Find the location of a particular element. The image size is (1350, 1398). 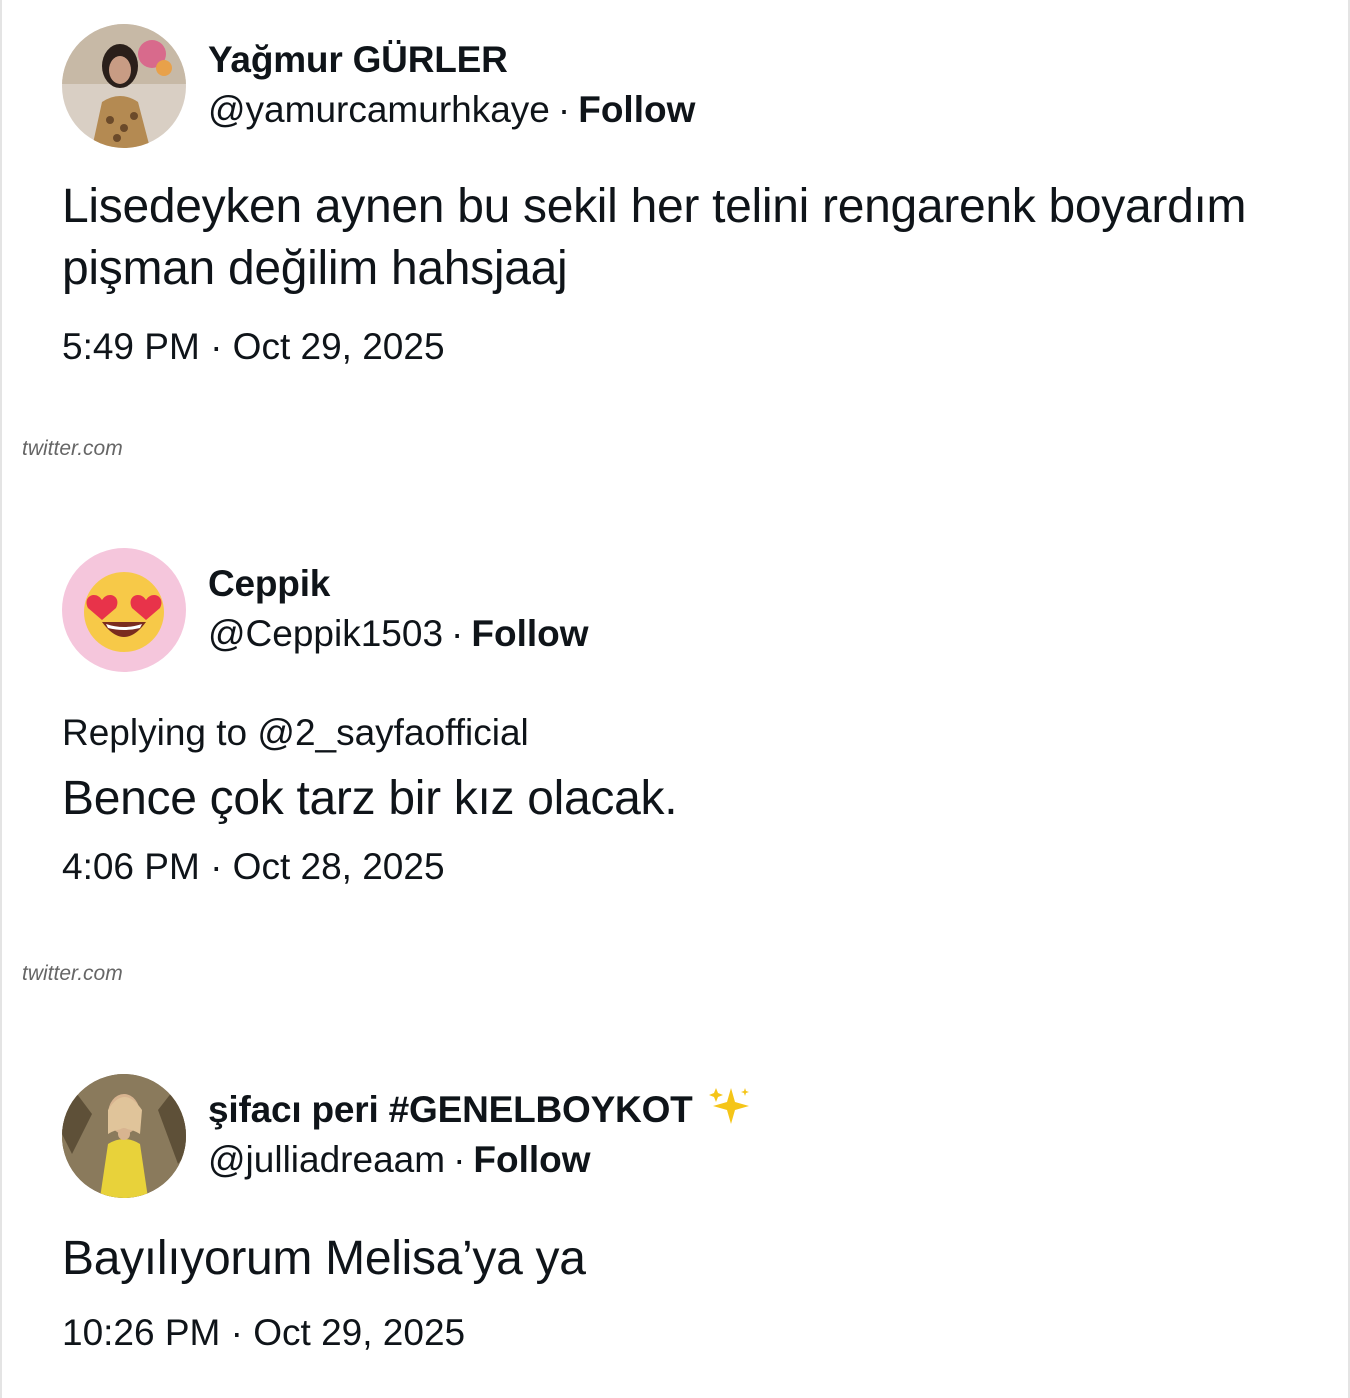

tweet-text-line-2: pişman değilim hahsjaaj is located at coordinates (315, 268).